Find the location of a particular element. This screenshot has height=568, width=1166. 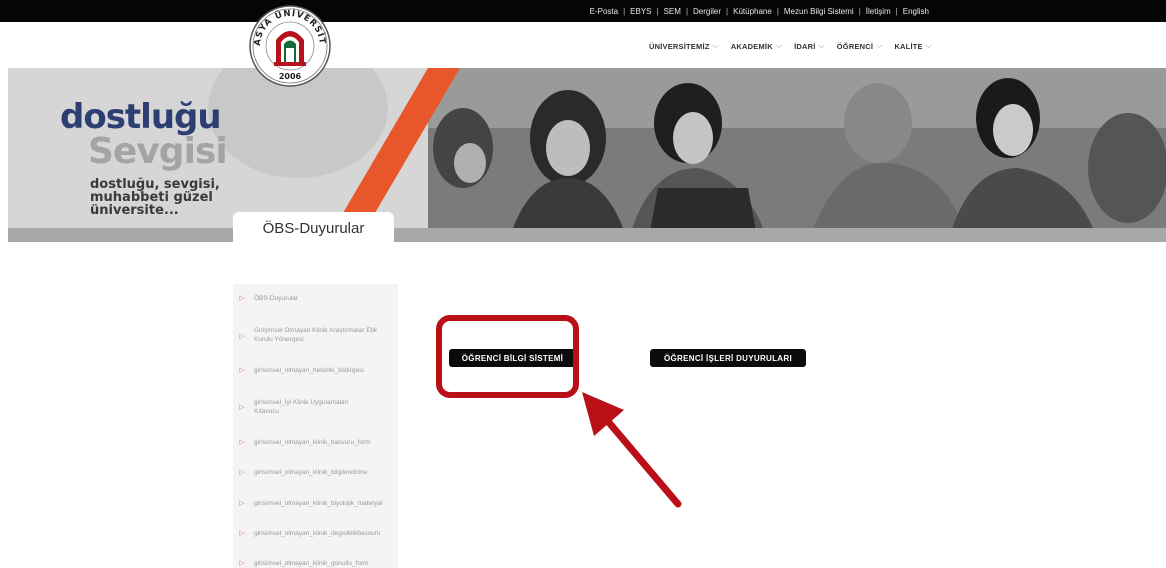

topbar-link-iletisim: İletişim is located at coordinates (878, 11).